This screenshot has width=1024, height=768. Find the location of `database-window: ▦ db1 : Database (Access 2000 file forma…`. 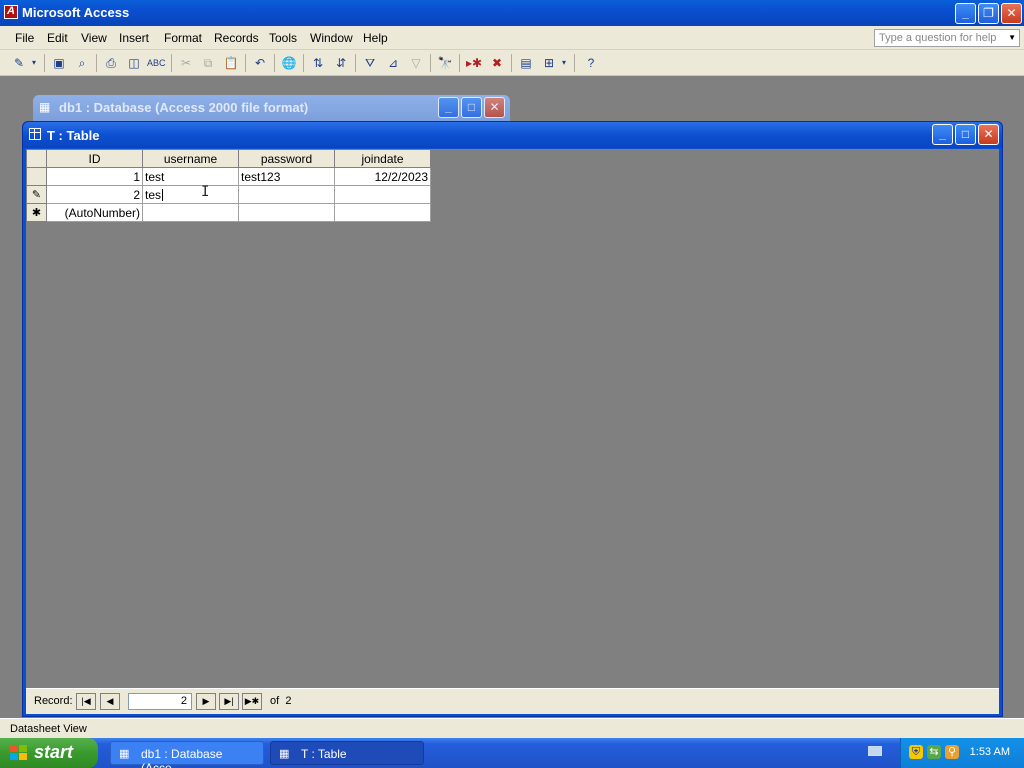

database-window: ▦ db1 : Database (Access 2000 file forma… is located at coordinates (271, 108).